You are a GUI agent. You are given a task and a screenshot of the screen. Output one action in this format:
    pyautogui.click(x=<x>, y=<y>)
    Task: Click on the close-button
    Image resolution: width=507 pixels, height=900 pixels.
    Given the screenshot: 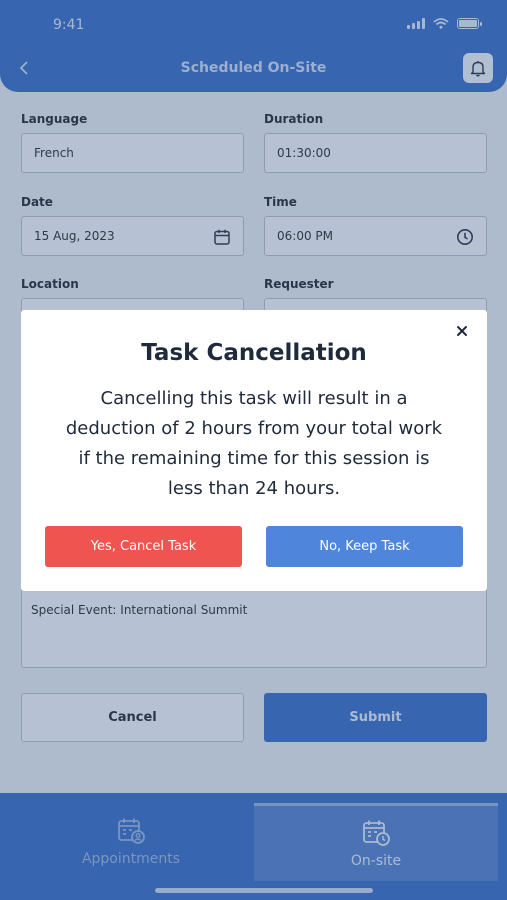 What is the action you would take?
    pyautogui.click(x=462, y=331)
    